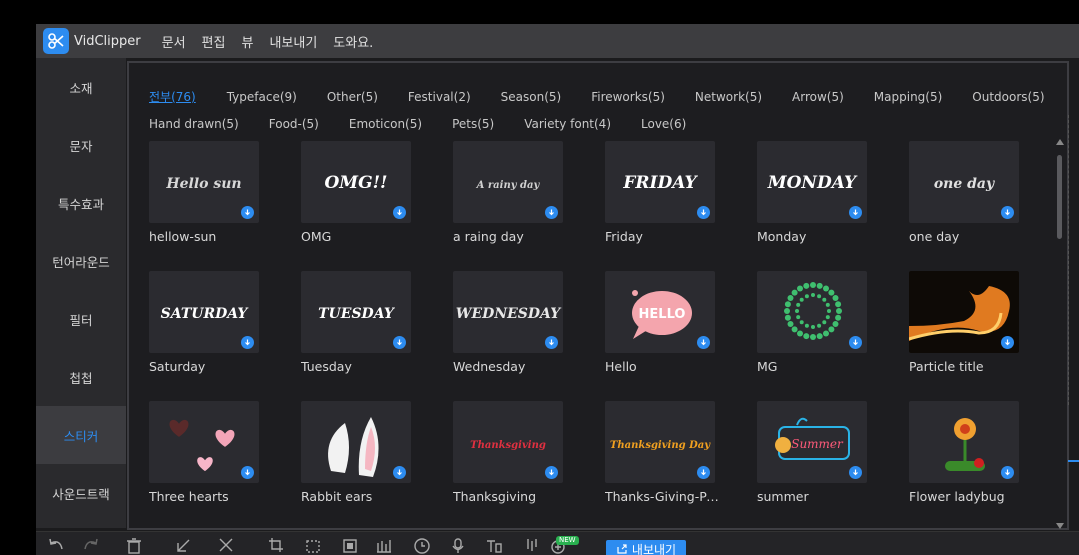  What do you see at coordinates (818, 97) in the screenshot?
I see `tab-arrow: Arrow(5)` at bounding box center [818, 97].